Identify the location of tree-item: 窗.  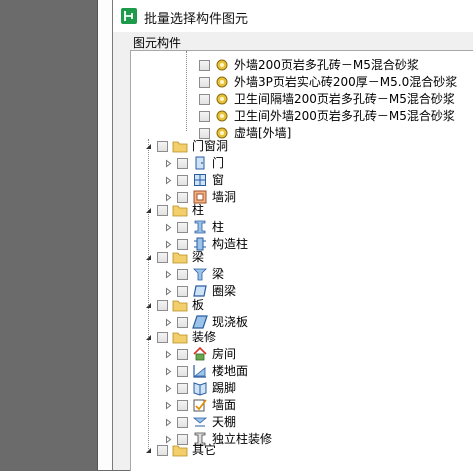
(314, 180).